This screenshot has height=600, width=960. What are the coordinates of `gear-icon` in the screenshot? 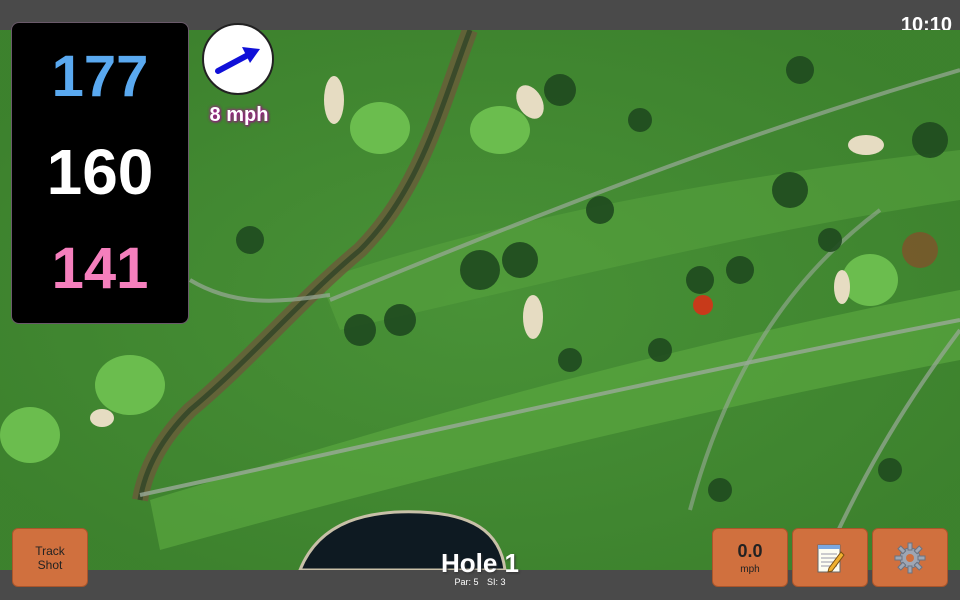 It's located at (910, 557).